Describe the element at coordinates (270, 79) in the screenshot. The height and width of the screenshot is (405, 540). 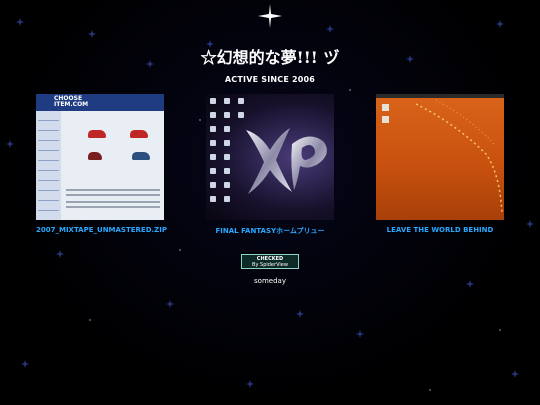
I see `page-subtitle: ACTIVE SINCE 2006` at that location.